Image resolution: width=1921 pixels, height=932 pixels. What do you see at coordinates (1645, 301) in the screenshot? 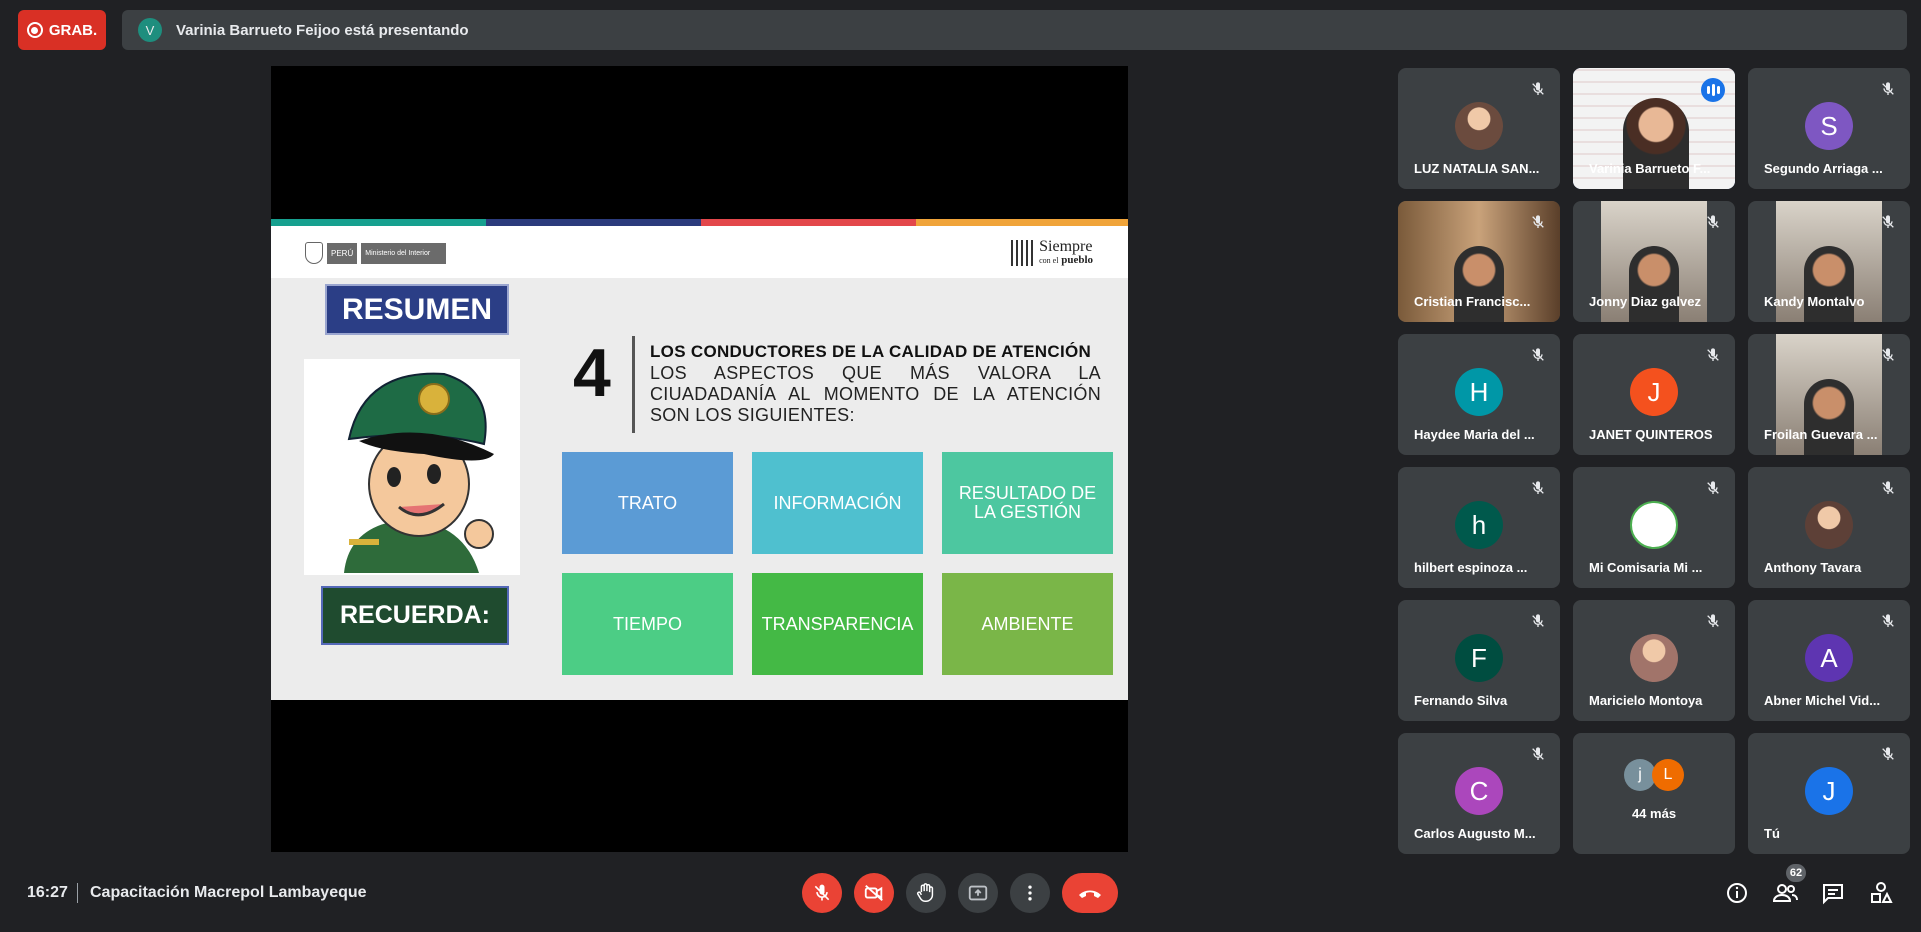
I see `participant-name: Jonny Diaz galvez` at bounding box center [1645, 301].